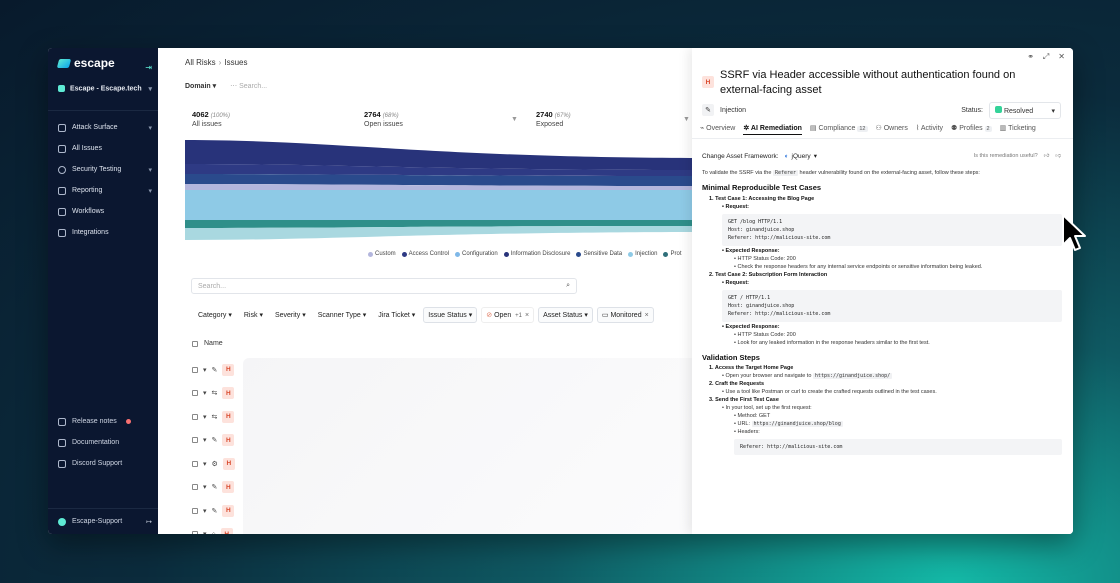 The height and width of the screenshot is (583, 1120). I want to click on issues-icon, so click(62, 148).